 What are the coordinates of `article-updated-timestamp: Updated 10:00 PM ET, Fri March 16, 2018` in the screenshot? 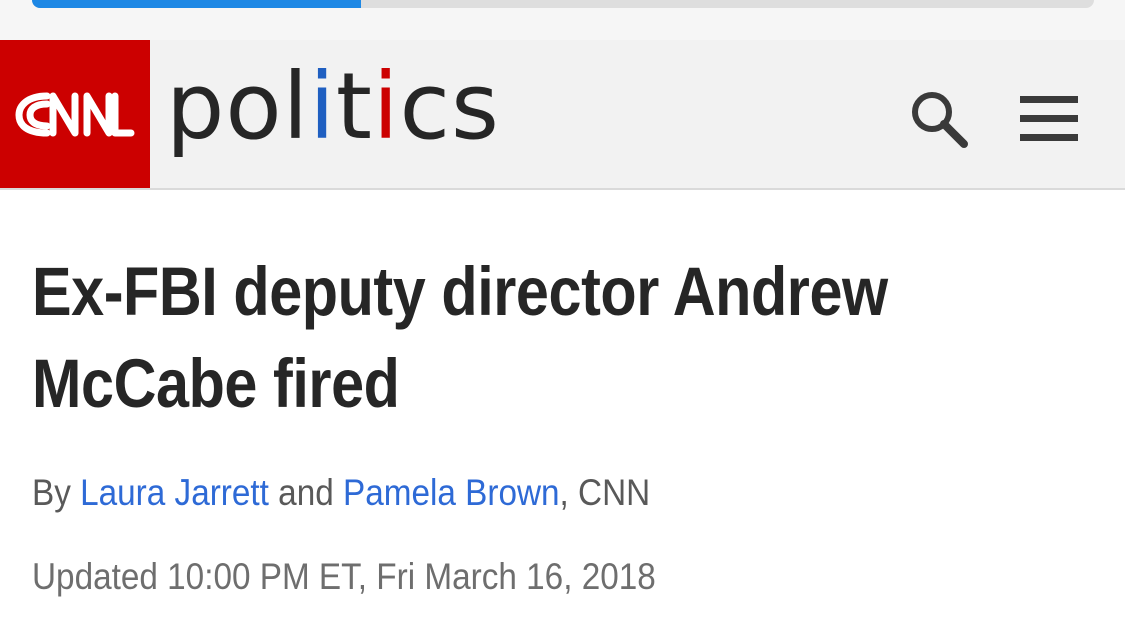 It's located at (344, 576).